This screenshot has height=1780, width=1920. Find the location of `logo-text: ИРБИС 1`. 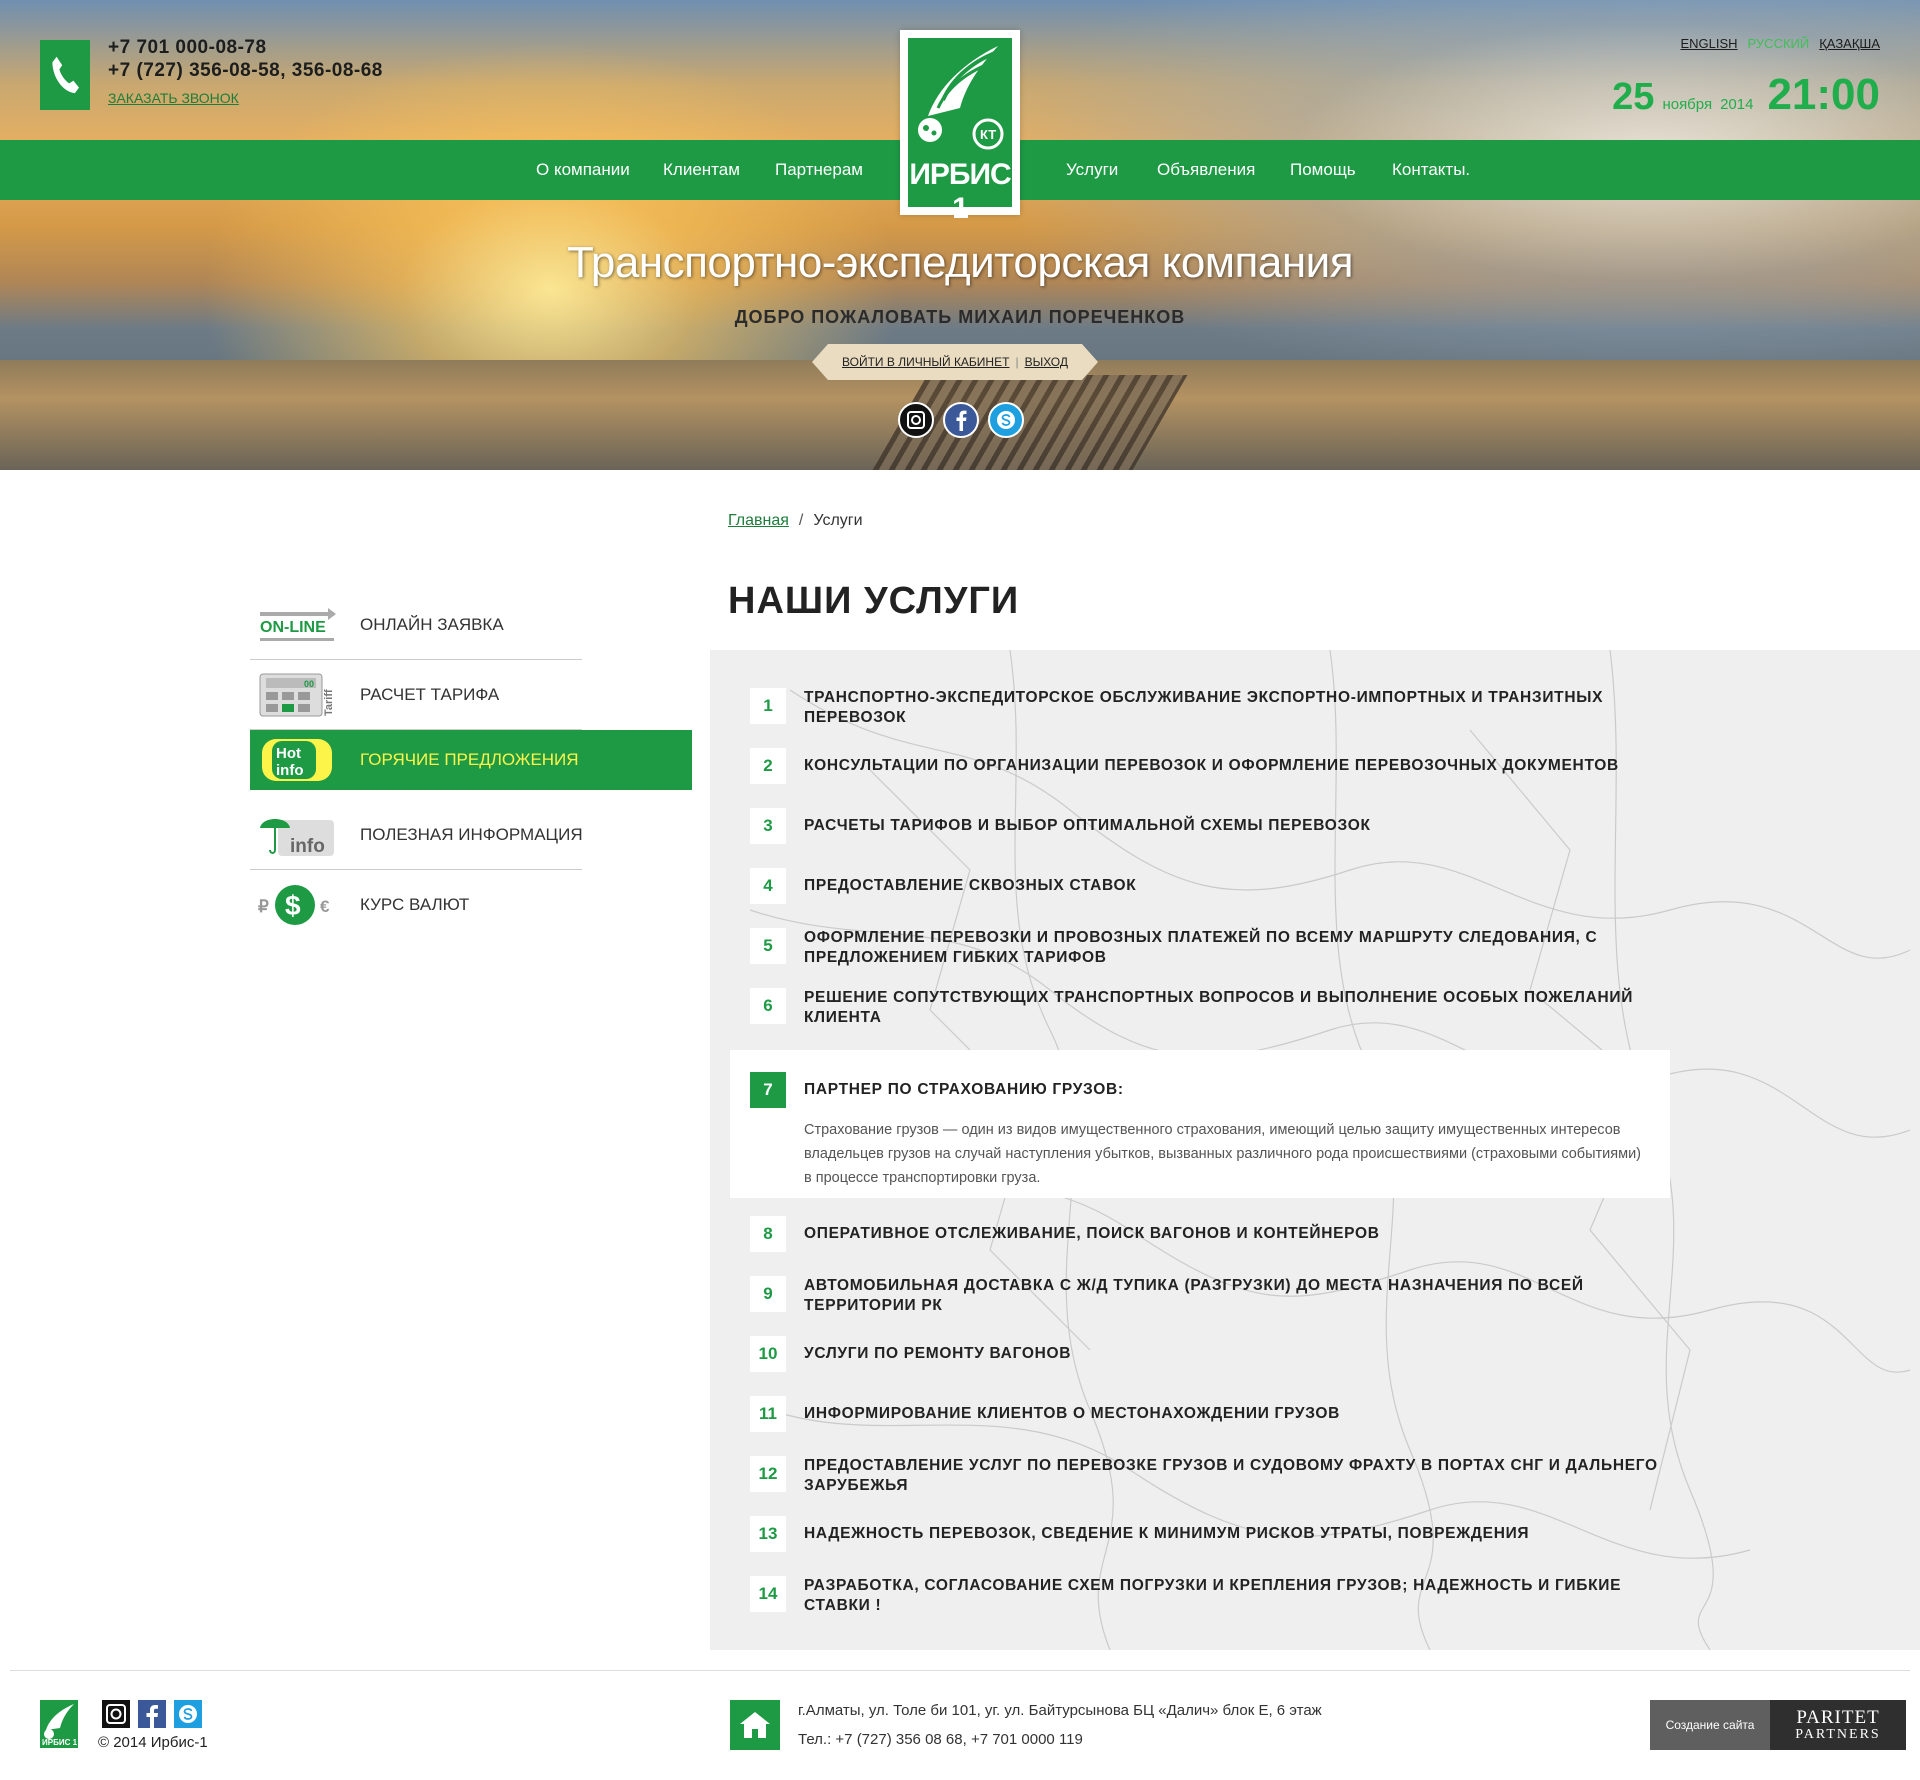

logo-text: ИРБИС 1 is located at coordinates (960, 191).